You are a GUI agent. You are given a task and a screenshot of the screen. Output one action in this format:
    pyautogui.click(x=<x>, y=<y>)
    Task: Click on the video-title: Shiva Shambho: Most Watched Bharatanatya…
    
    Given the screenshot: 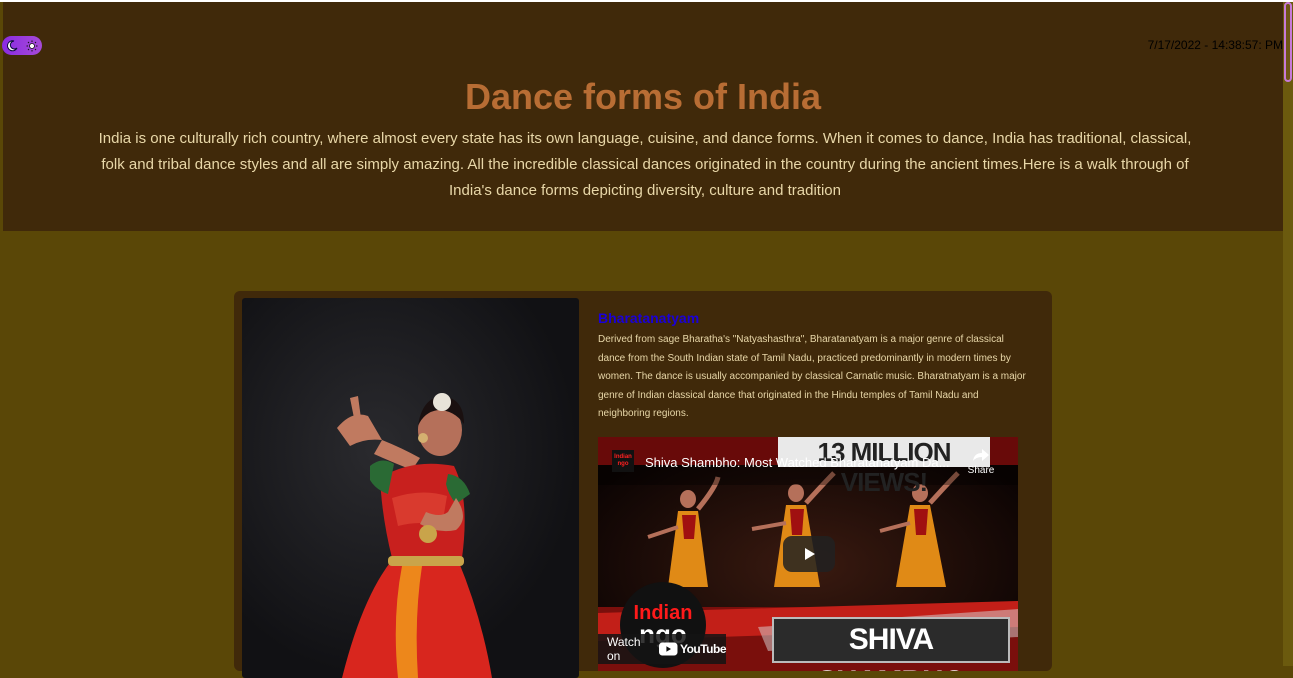 What is the action you would take?
    pyautogui.click(x=800, y=462)
    